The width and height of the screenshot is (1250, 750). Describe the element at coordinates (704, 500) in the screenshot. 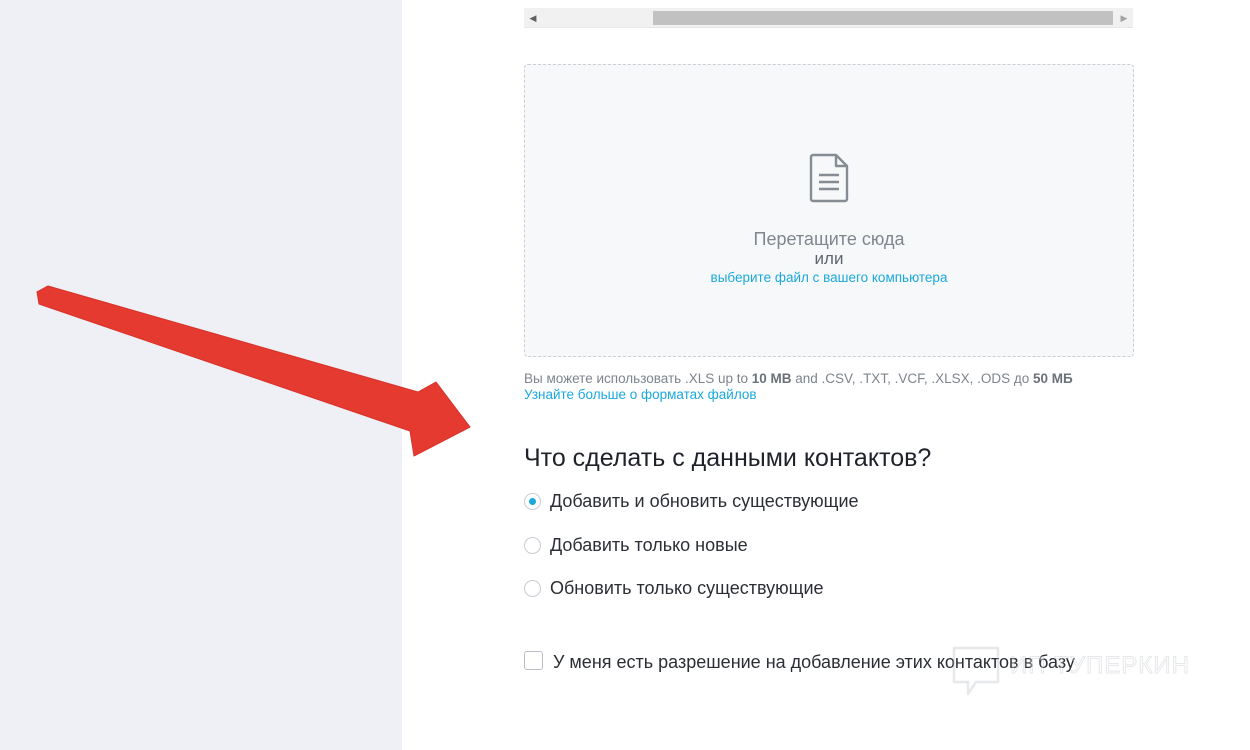

I see `radio-label: Добавить и обновить существующие` at that location.